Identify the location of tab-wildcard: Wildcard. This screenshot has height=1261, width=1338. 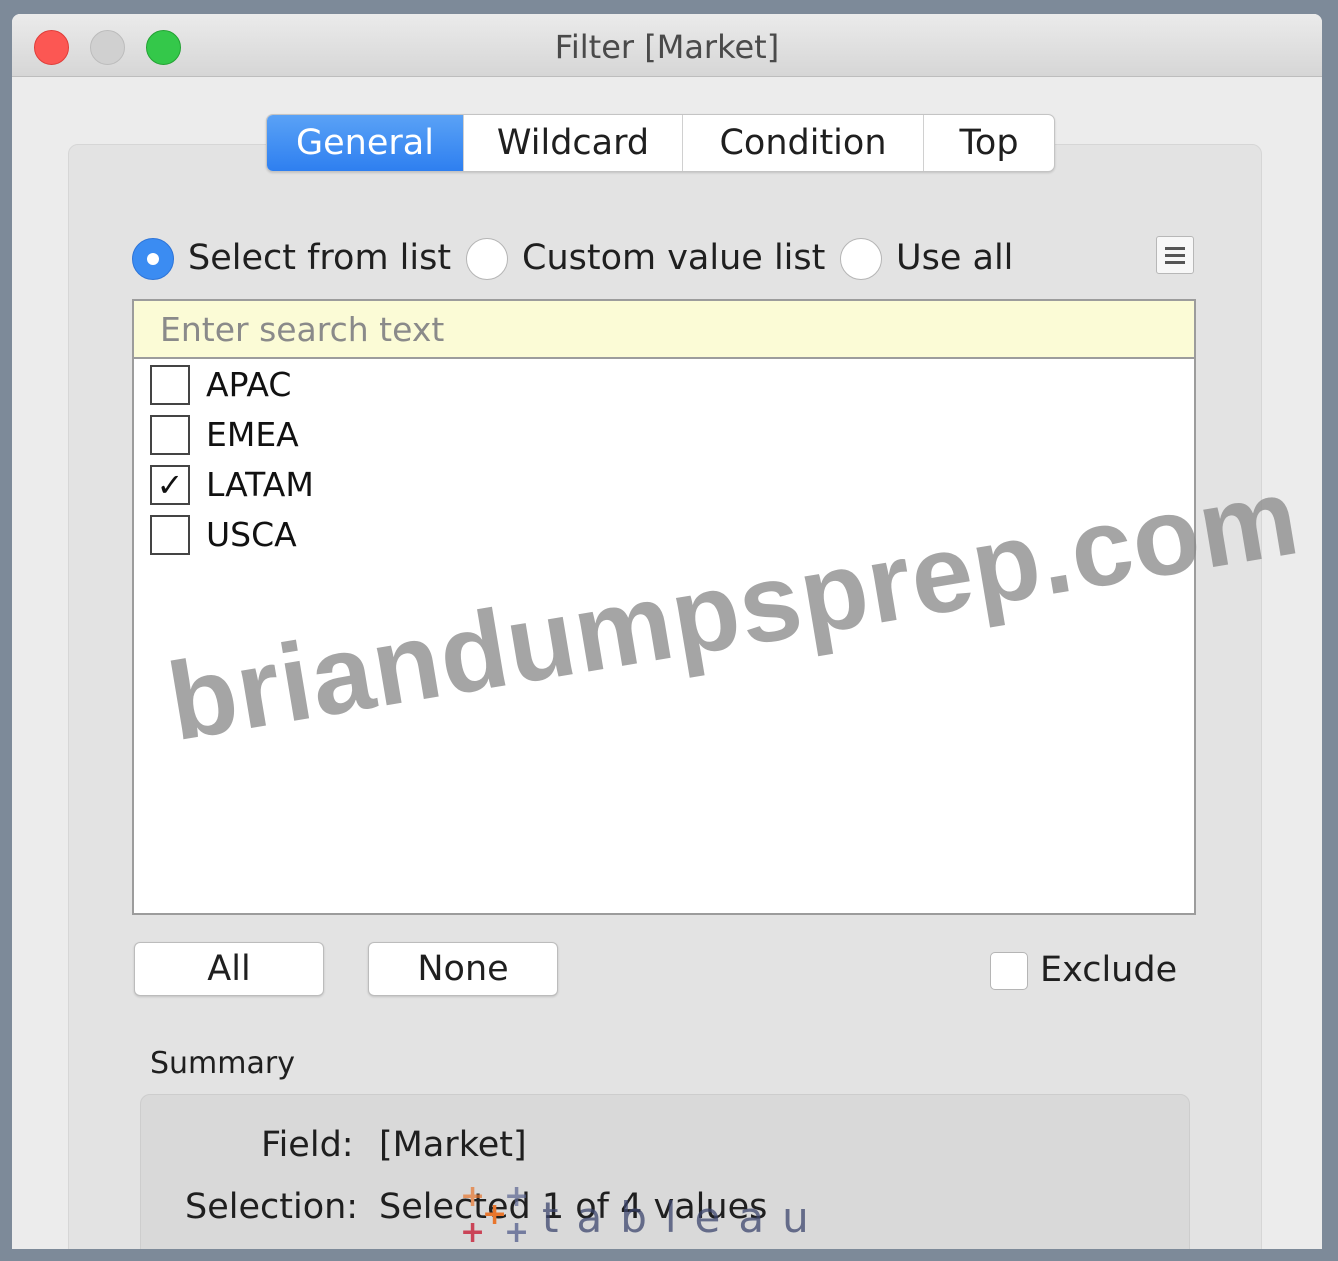
(573, 143).